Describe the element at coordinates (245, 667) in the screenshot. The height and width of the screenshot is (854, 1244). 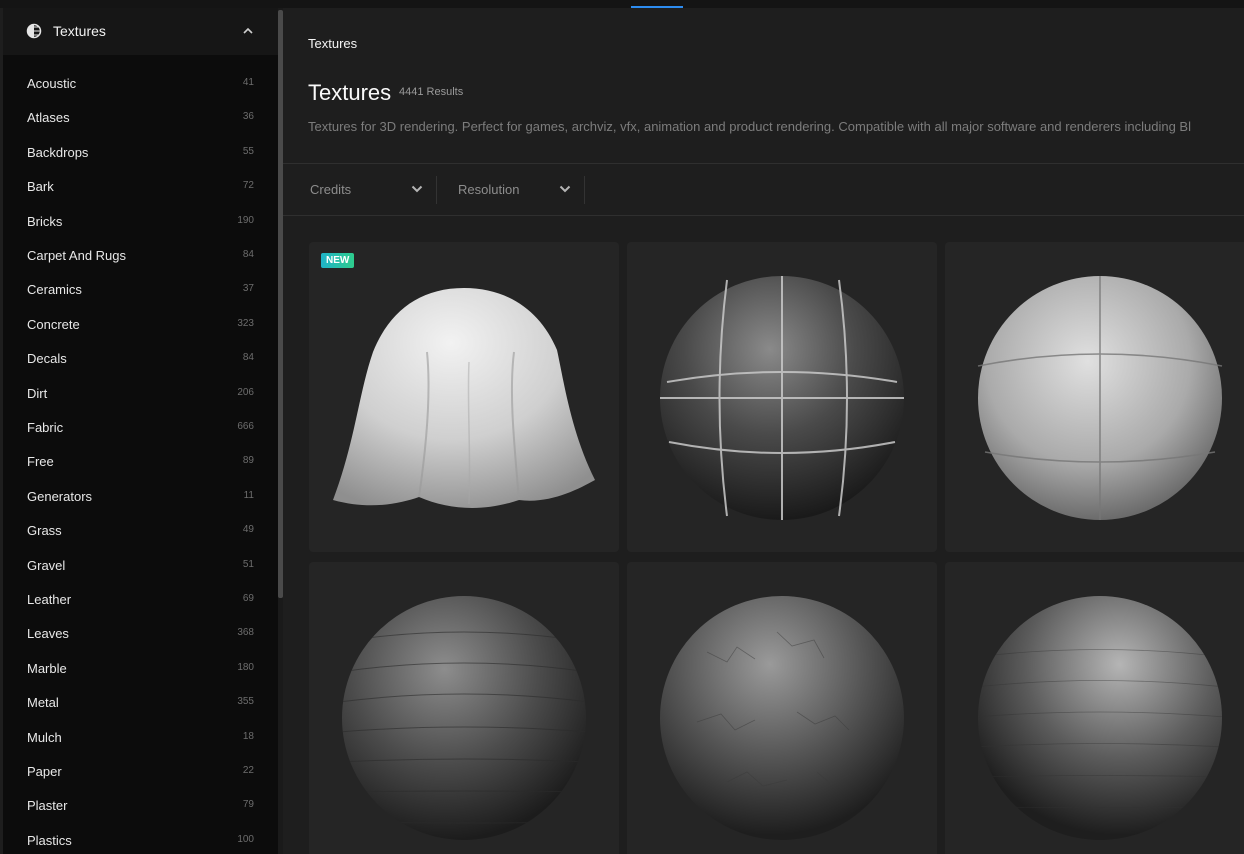
I see `sidebar-item-count: 180` at that location.